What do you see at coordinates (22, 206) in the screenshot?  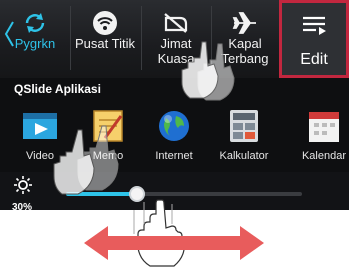 I see `brightness-value: 30%` at bounding box center [22, 206].